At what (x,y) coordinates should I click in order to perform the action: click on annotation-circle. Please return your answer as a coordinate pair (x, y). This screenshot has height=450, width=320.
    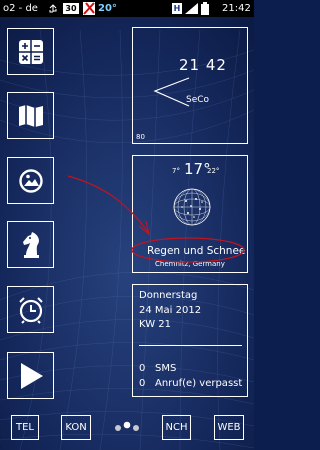
    Looking at the image, I should click on (188, 250).